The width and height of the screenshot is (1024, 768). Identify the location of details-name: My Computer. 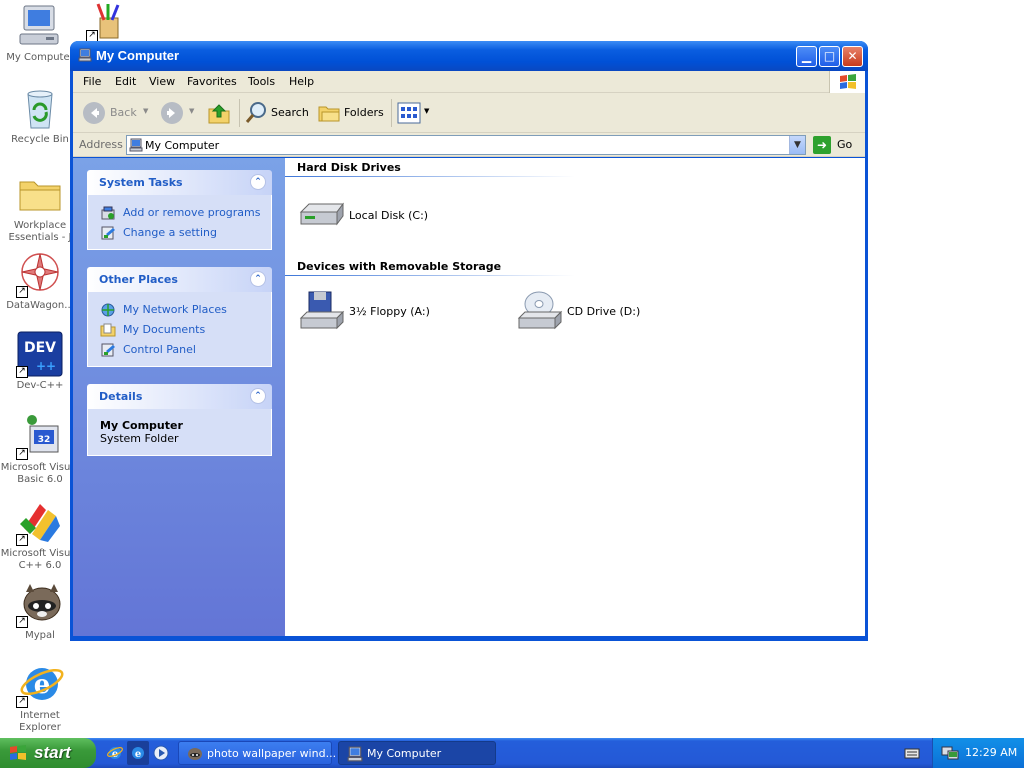
(141, 425).